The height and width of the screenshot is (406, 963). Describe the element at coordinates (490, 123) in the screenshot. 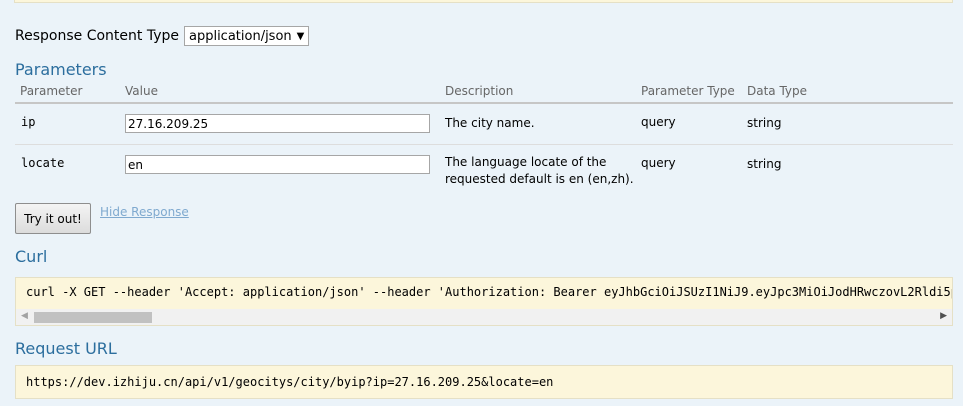

I see `parameter-description: The city name.` at that location.